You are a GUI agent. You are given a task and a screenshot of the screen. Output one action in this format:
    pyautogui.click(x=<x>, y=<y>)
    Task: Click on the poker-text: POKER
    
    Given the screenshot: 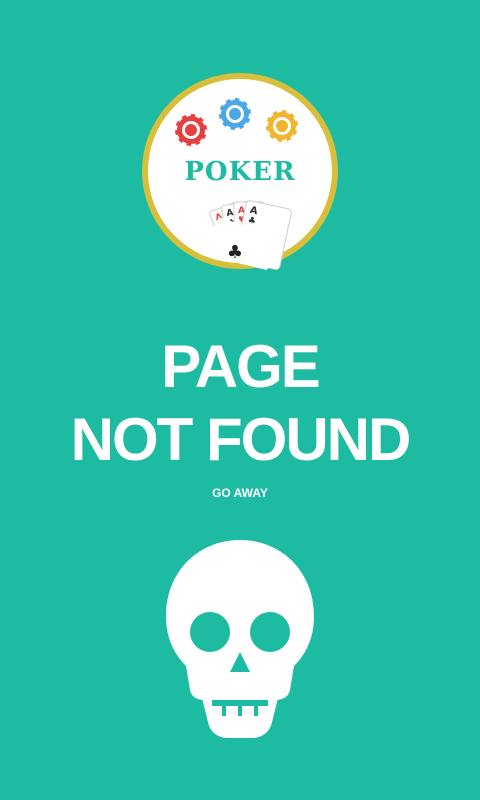 What is the action you would take?
    pyautogui.click(x=239, y=172)
    